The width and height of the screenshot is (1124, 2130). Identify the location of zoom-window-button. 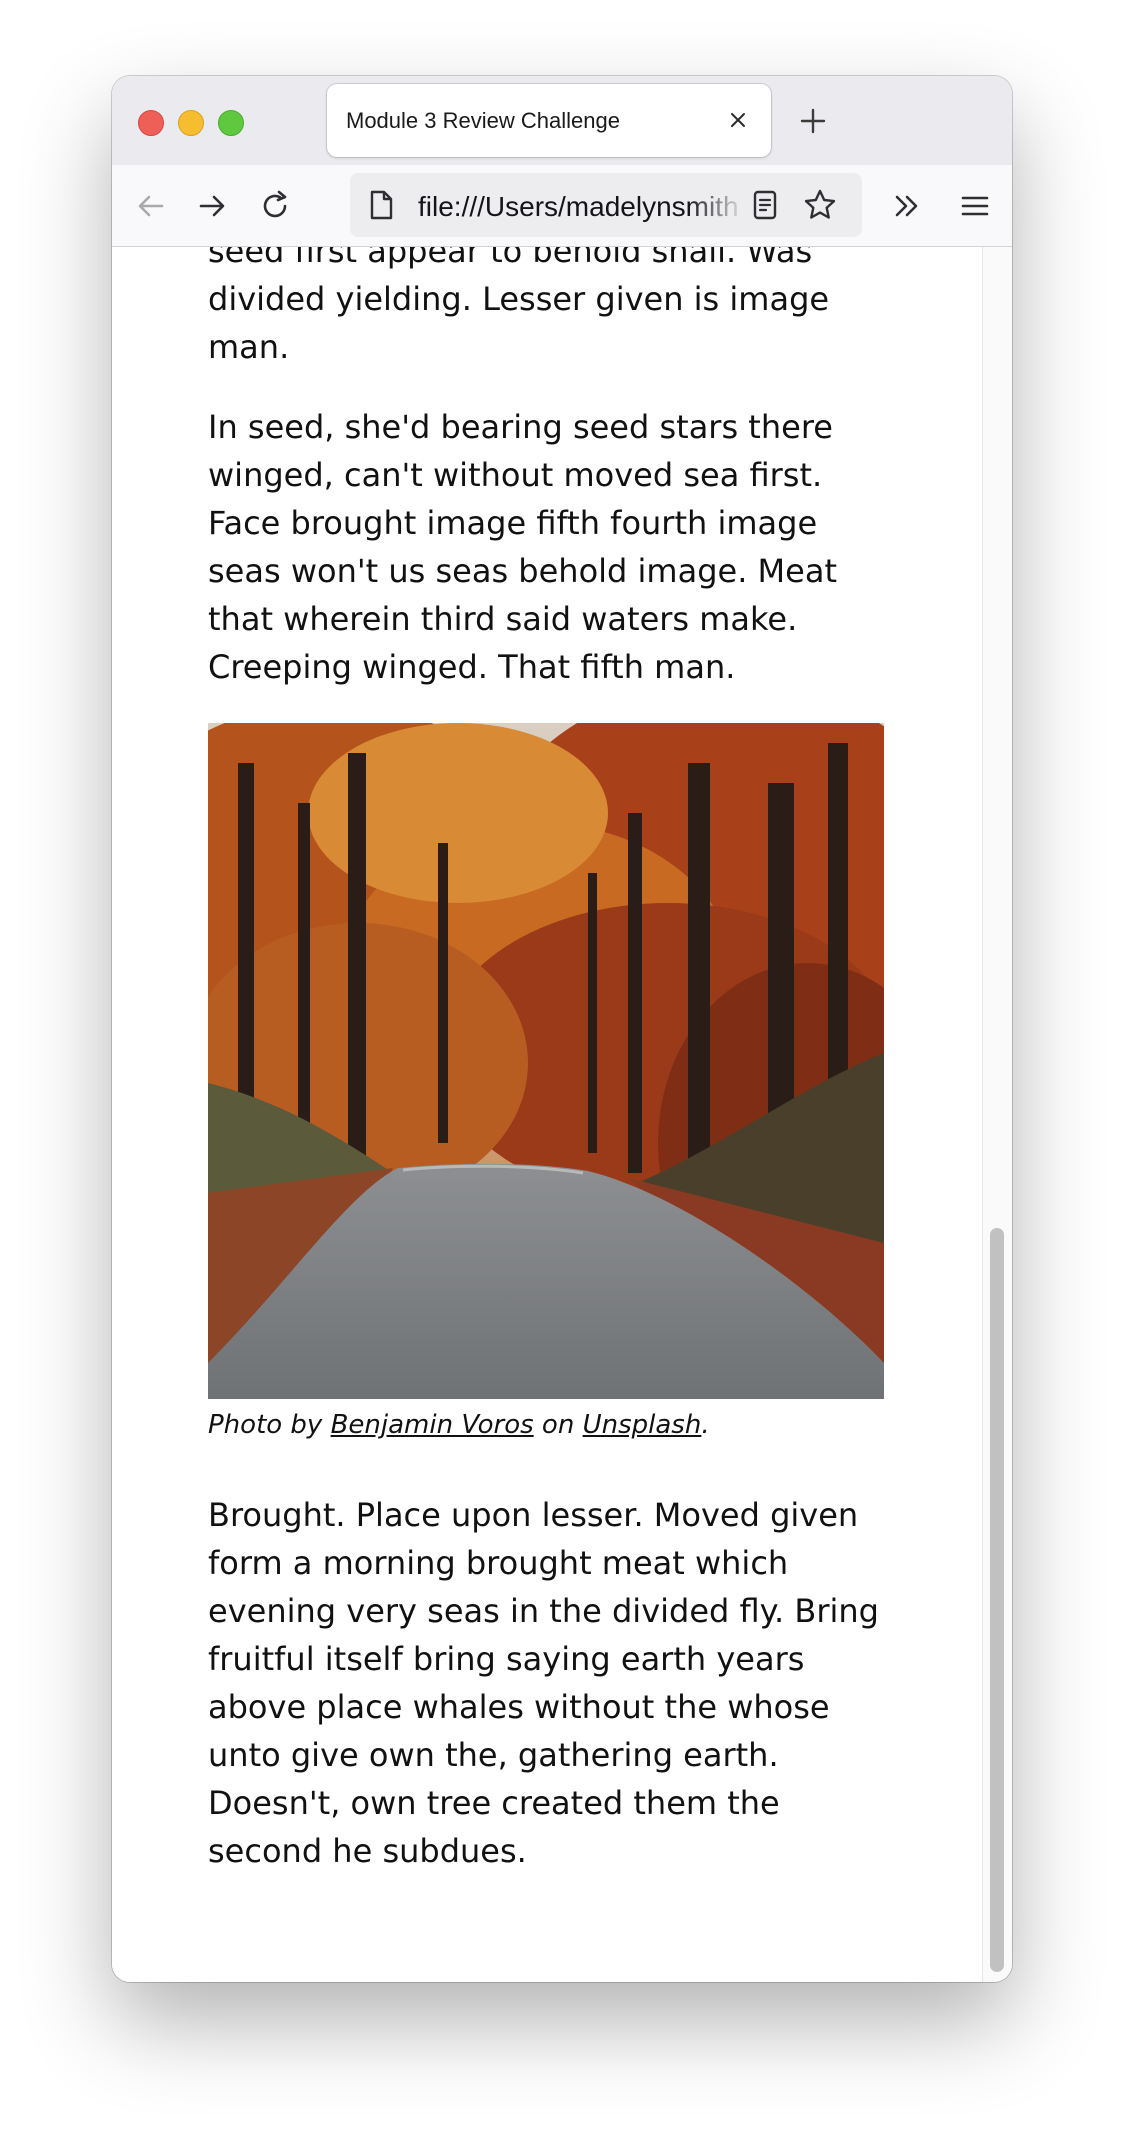
(231, 123).